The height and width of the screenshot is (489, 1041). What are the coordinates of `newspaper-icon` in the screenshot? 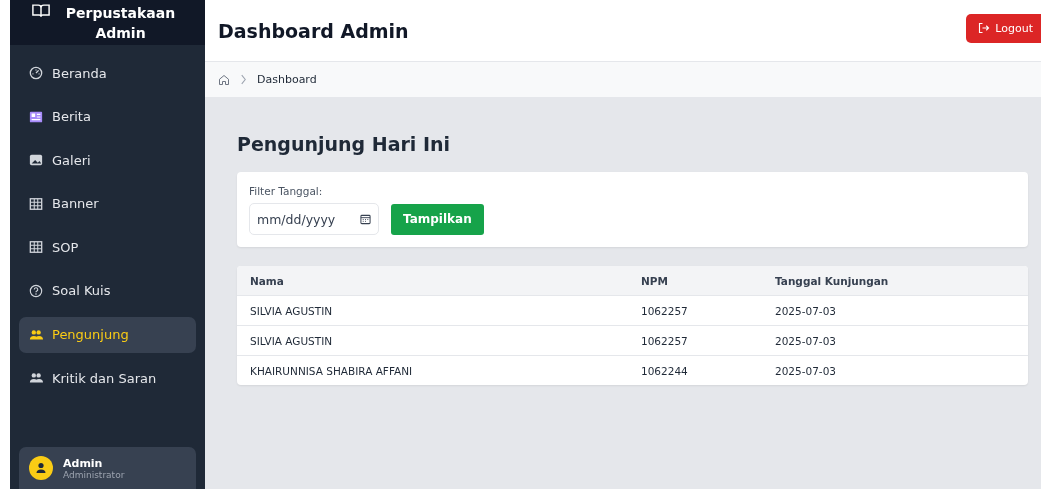 It's located at (36, 116).